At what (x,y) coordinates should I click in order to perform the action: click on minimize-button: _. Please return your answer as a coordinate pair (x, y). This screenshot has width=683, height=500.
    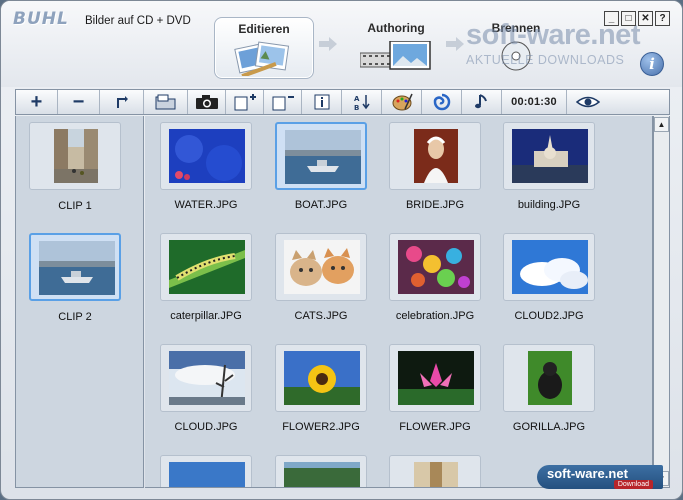
    Looking at the image, I should click on (611, 18).